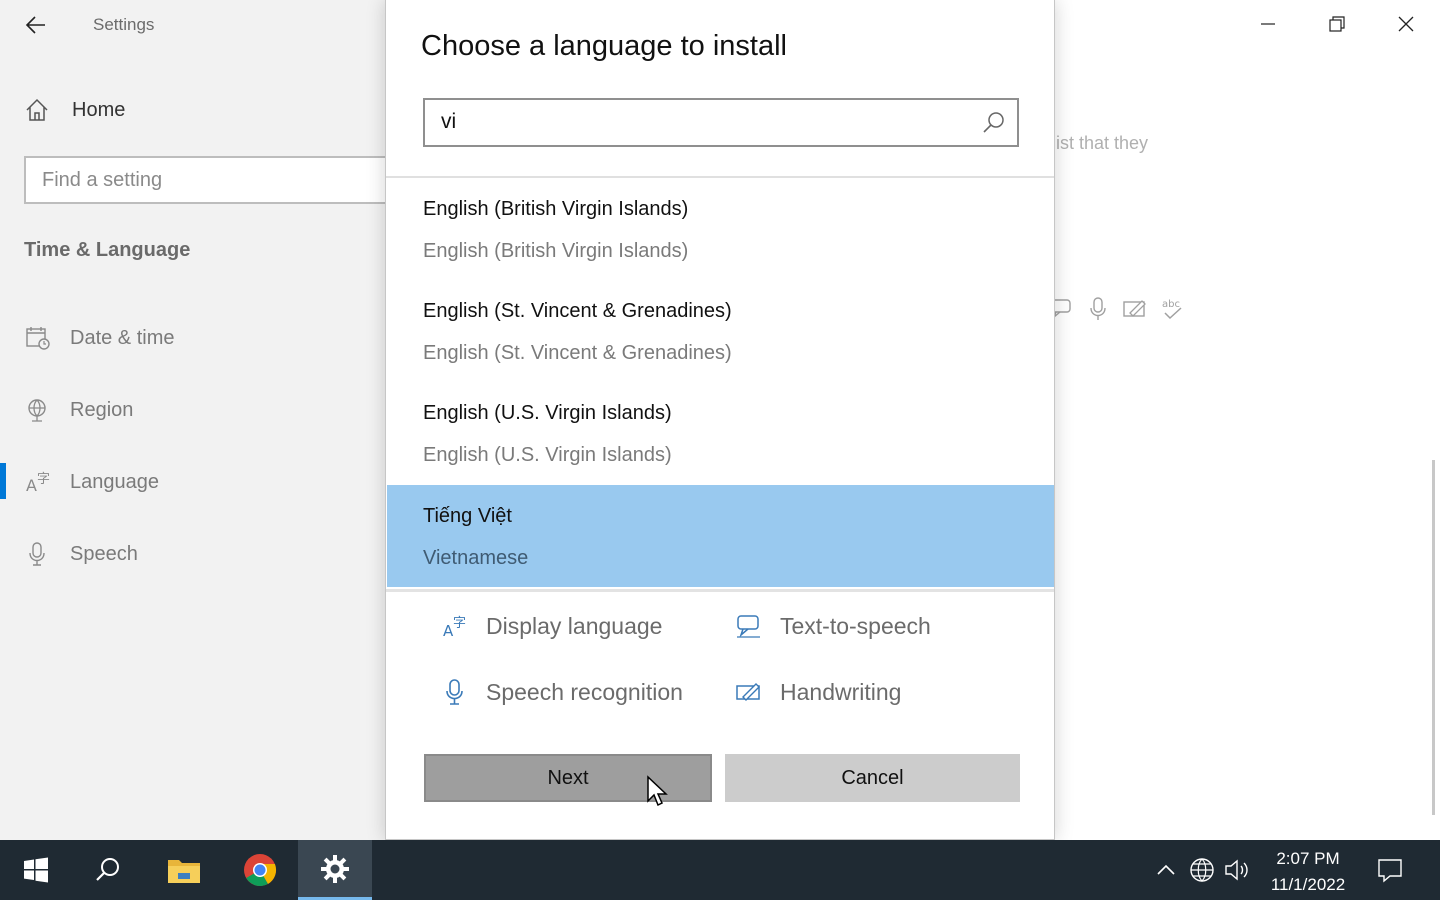 The height and width of the screenshot is (900, 1440). I want to click on speaker-icon, so click(1236, 870).